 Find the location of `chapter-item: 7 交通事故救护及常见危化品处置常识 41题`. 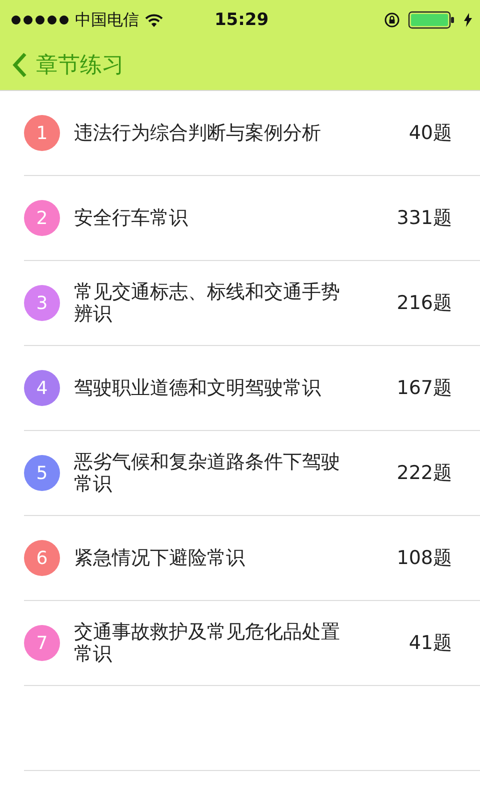

chapter-item: 7 交通事故救护及常见危化品处置常识 41题 is located at coordinates (252, 643).